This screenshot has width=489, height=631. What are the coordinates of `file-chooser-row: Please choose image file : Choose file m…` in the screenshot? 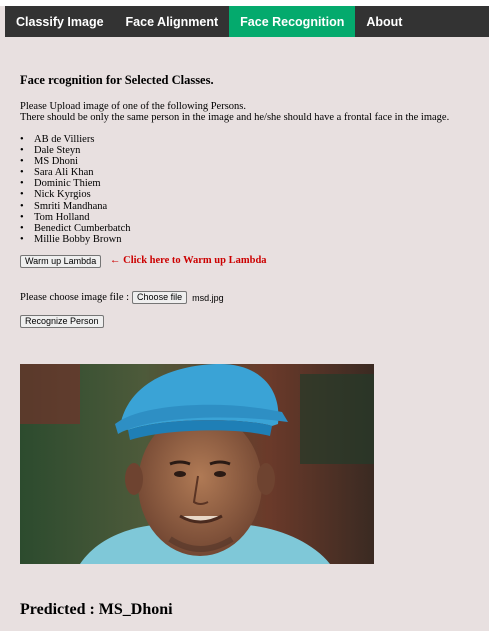 It's located at (122, 297).